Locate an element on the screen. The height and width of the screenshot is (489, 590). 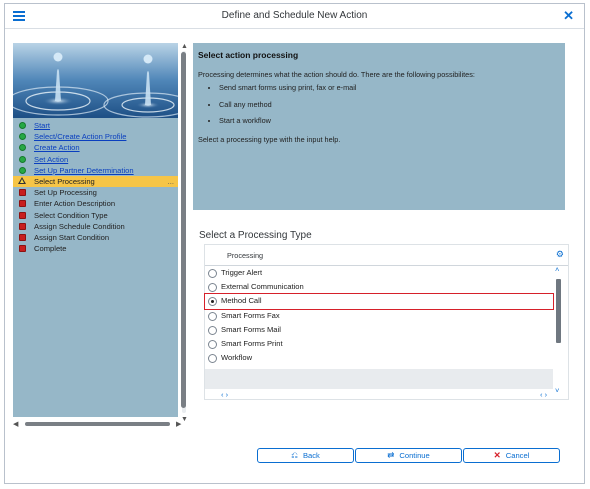
processing-option-row: Smart Forms Fax is located at coordinates (379, 316).